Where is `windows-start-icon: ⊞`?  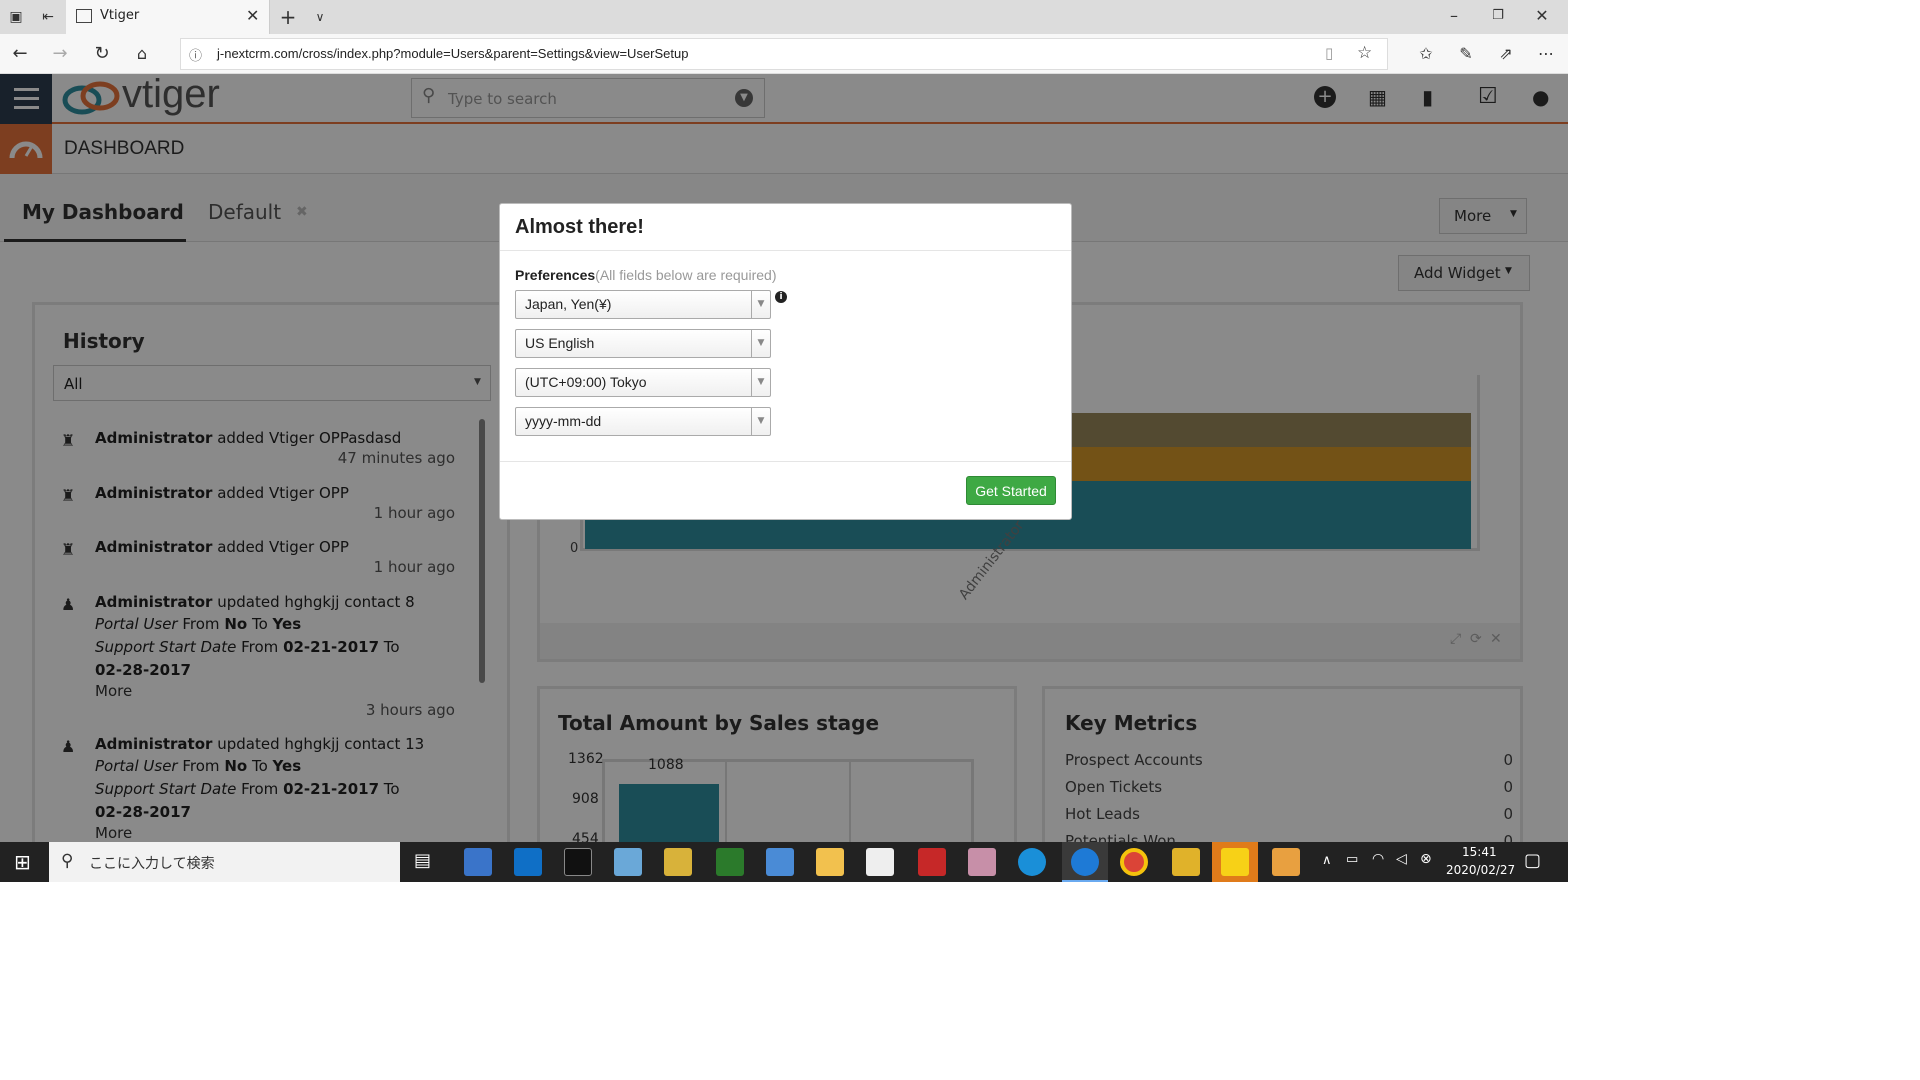
windows-start-icon: ⊞ is located at coordinates (22, 862).